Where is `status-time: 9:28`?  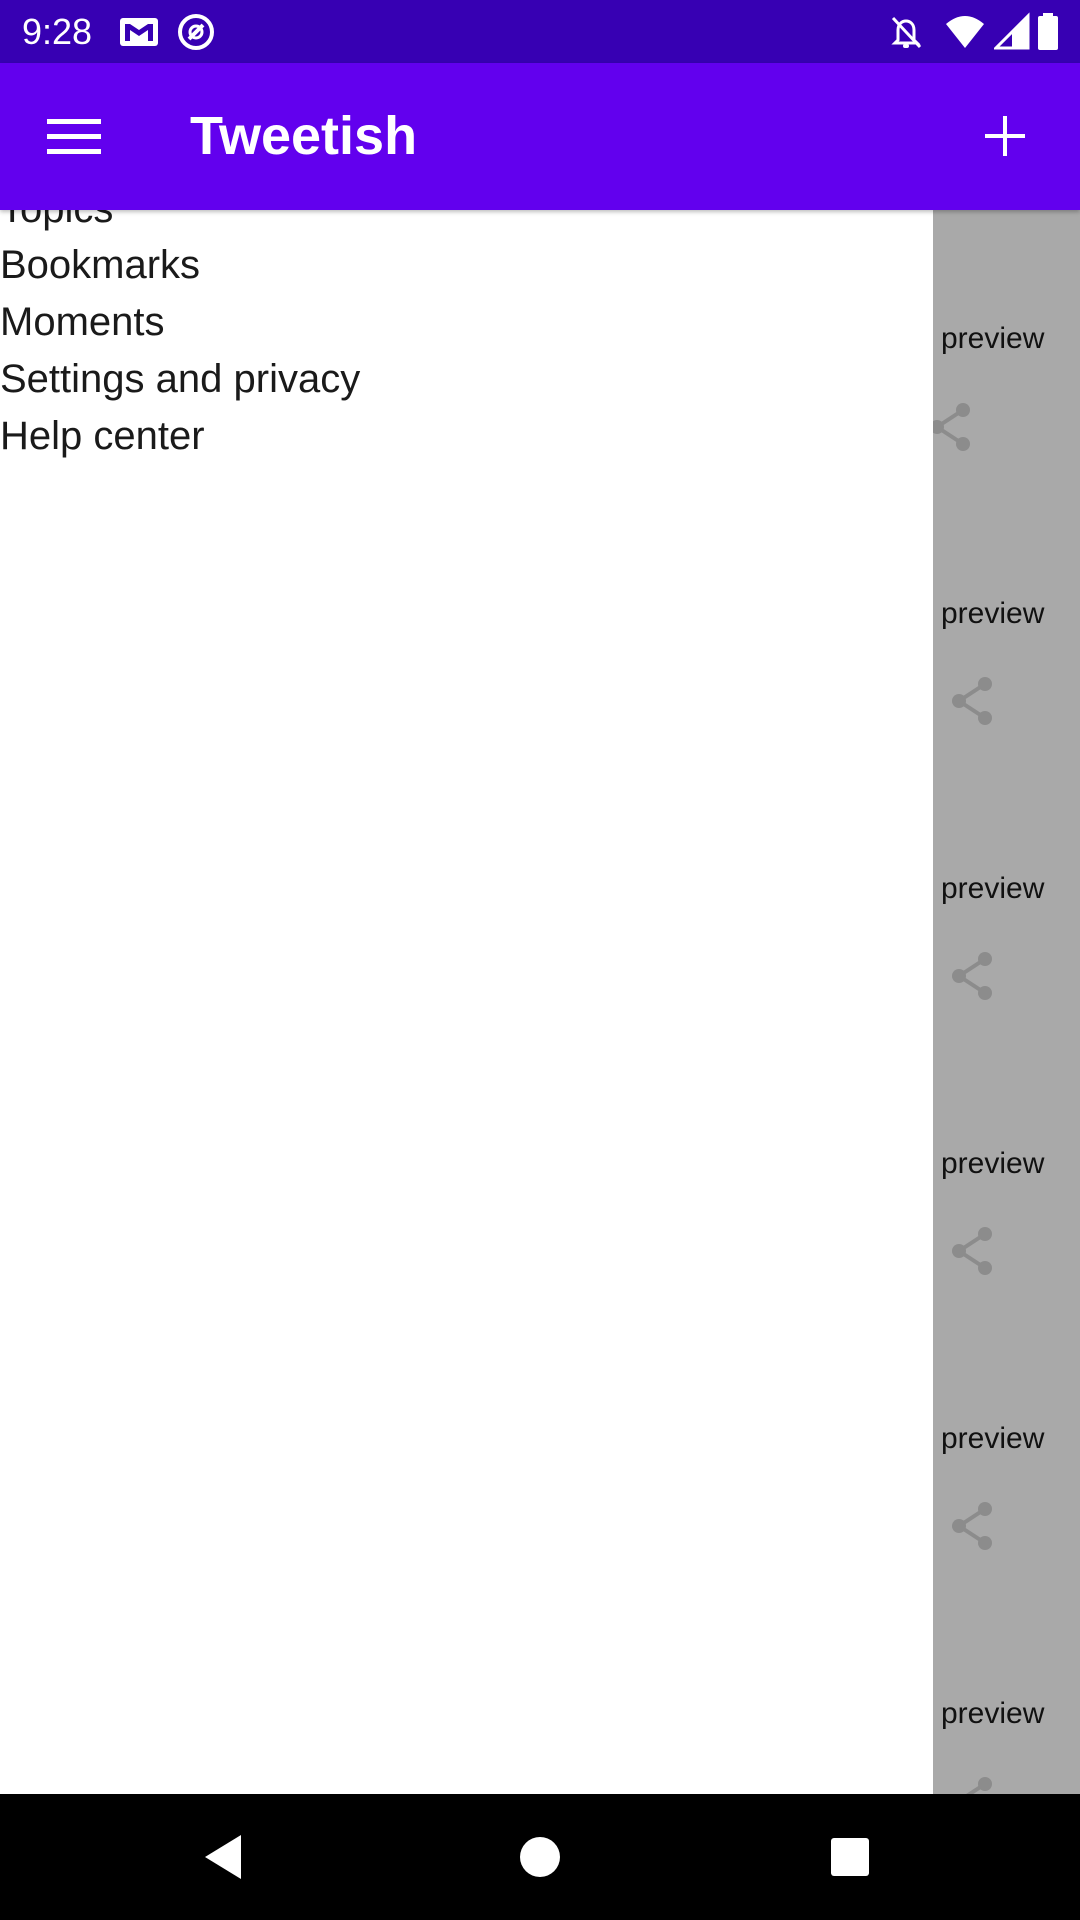
status-time: 9:28 is located at coordinates (57, 31).